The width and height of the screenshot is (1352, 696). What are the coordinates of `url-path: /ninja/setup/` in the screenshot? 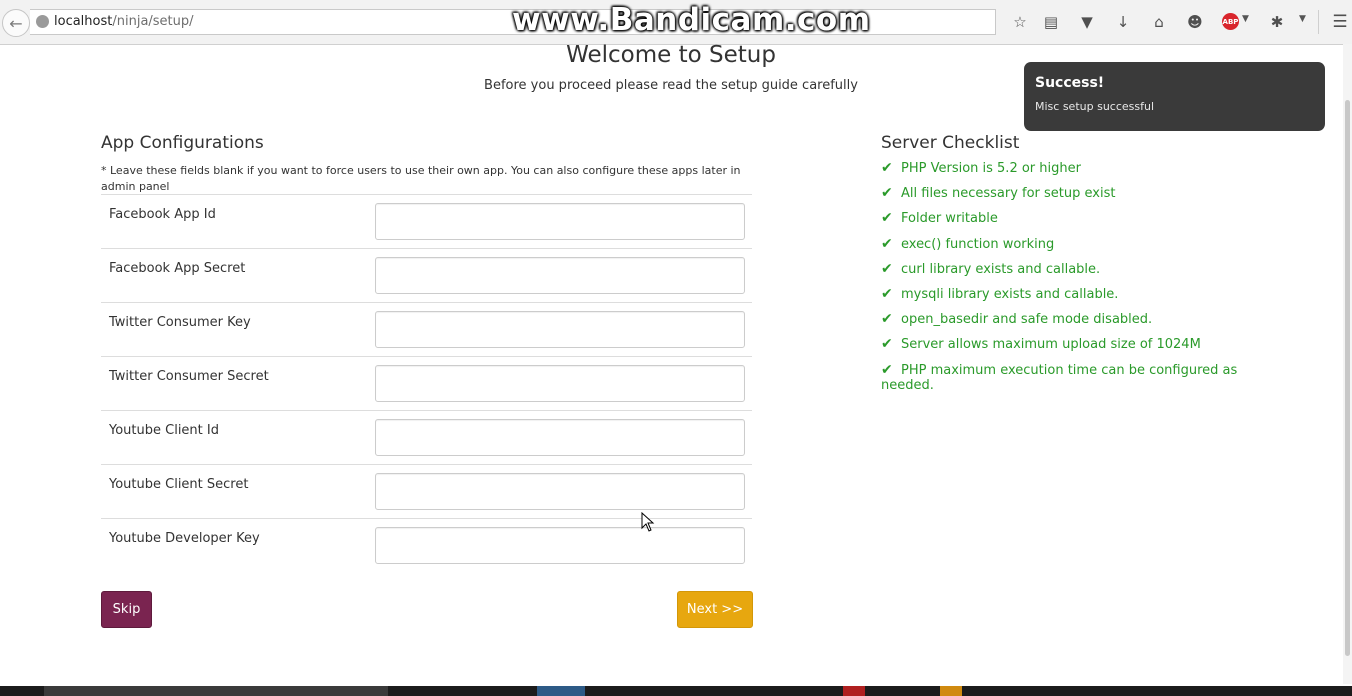 It's located at (153, 21).